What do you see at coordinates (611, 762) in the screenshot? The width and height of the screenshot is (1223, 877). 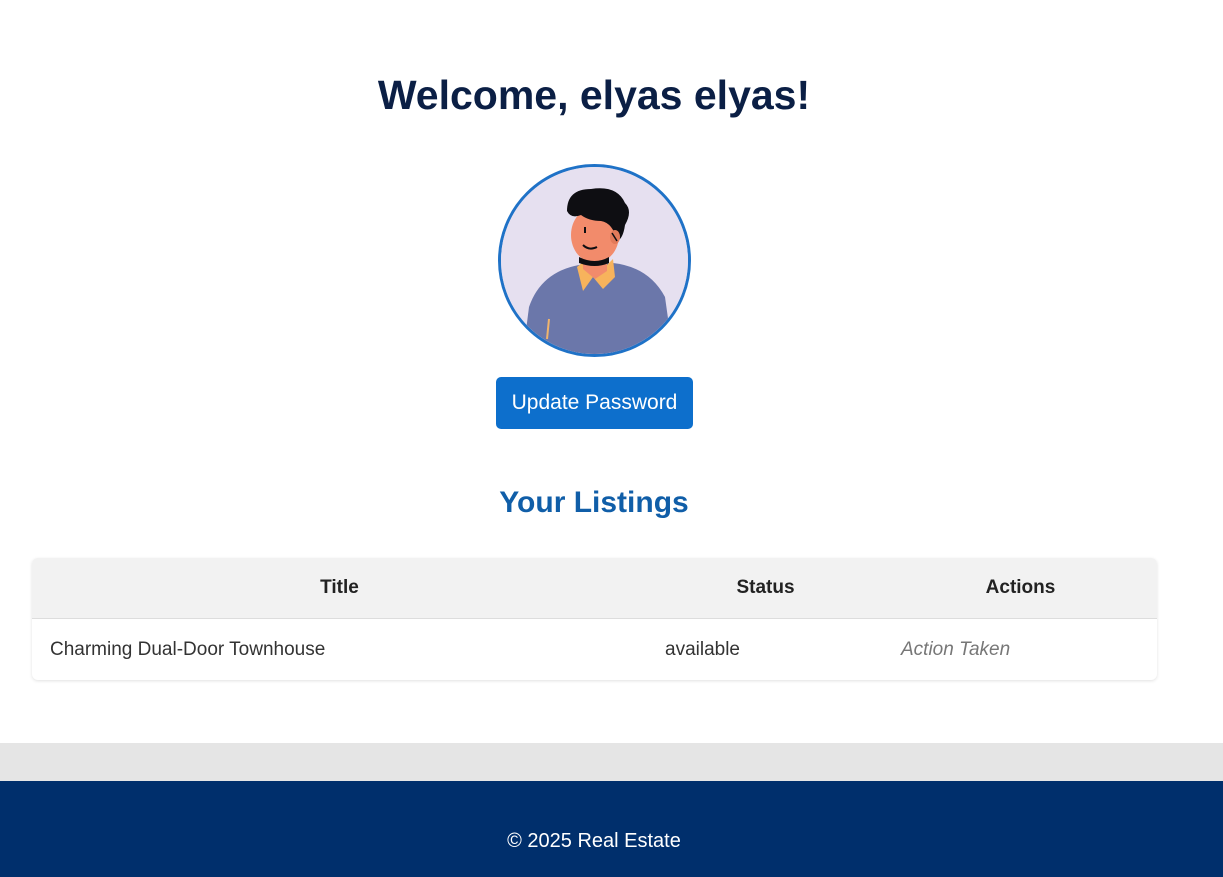 I see `page-divider-band` at bounding box center [611, 762].